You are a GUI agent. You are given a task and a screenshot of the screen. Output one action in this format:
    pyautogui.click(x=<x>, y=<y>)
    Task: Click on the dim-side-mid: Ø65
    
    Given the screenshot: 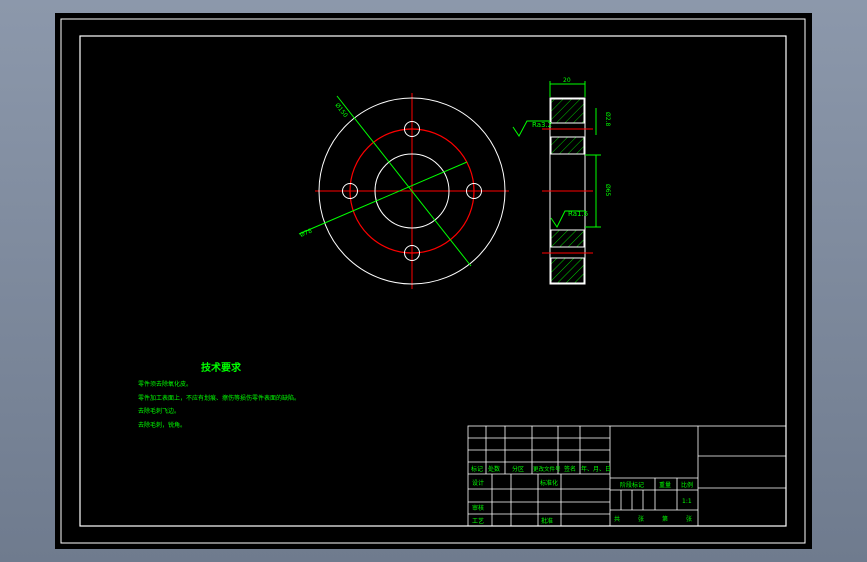 What is the action you would take?
    pyautogui.click(x=607, y=190)
    